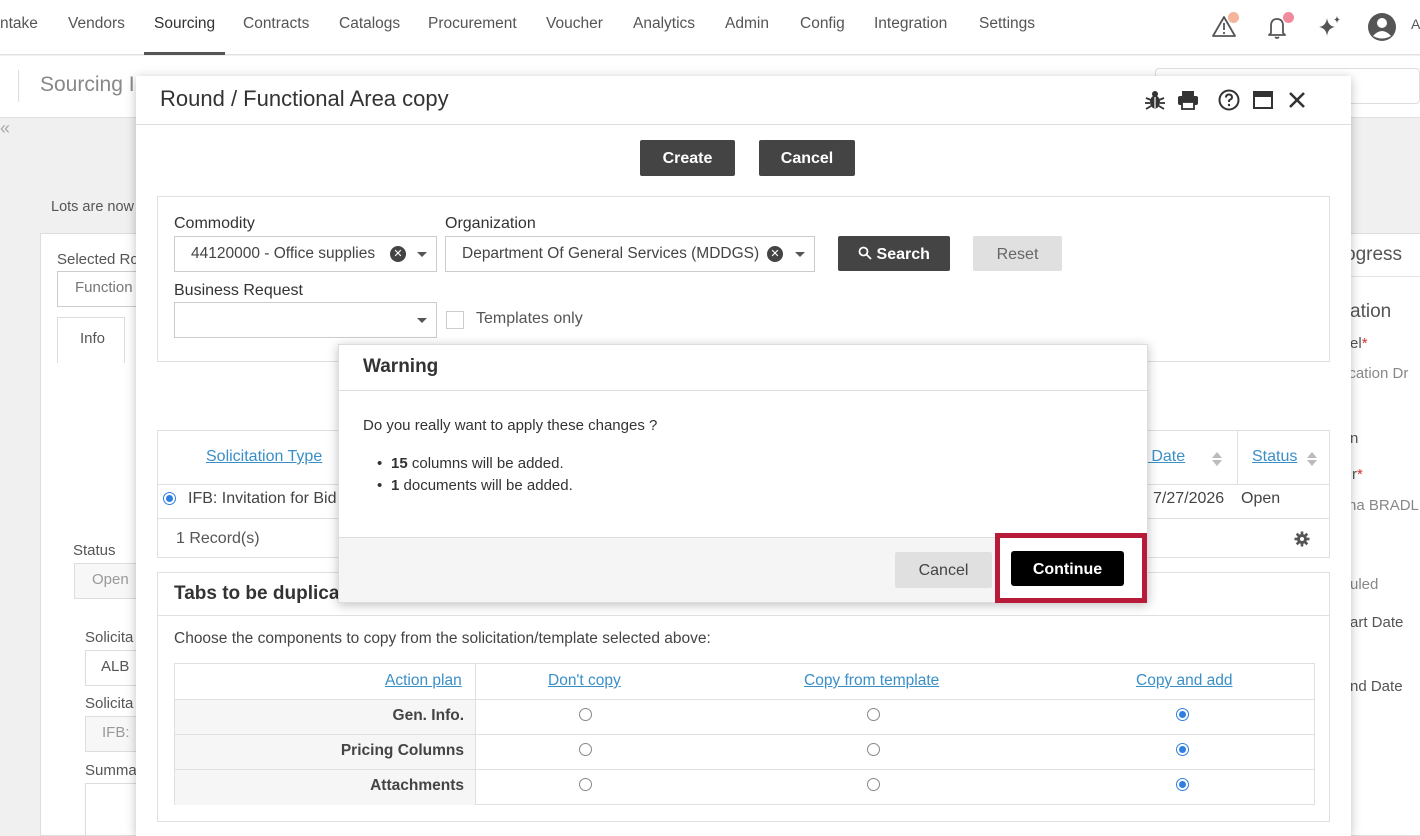 The image size is (1420, 836). What do you see at coordinates (1233, 17) in the screenshot?
I see `warning-badge` at bounding box center [1233, 17].